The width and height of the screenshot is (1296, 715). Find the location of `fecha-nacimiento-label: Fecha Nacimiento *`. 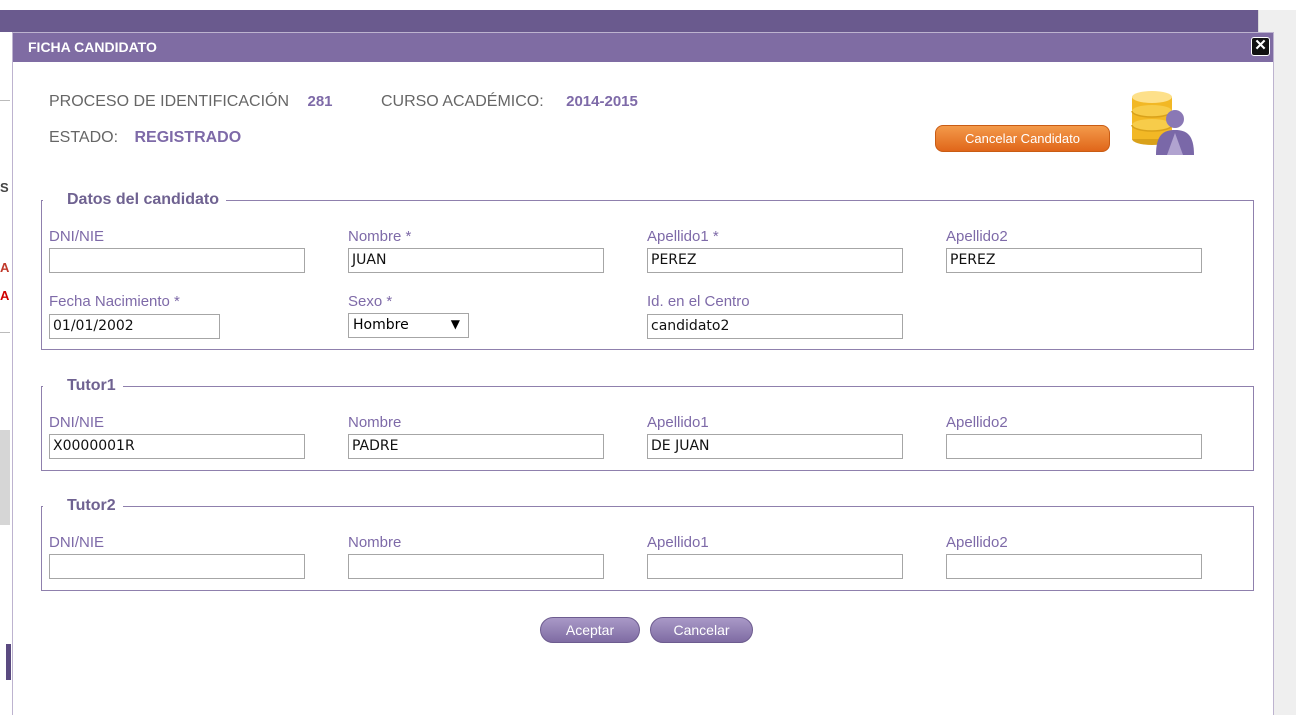

fecha-nacimiento-label: Fecha Nacimiento * is located at coordinates (114, 301).